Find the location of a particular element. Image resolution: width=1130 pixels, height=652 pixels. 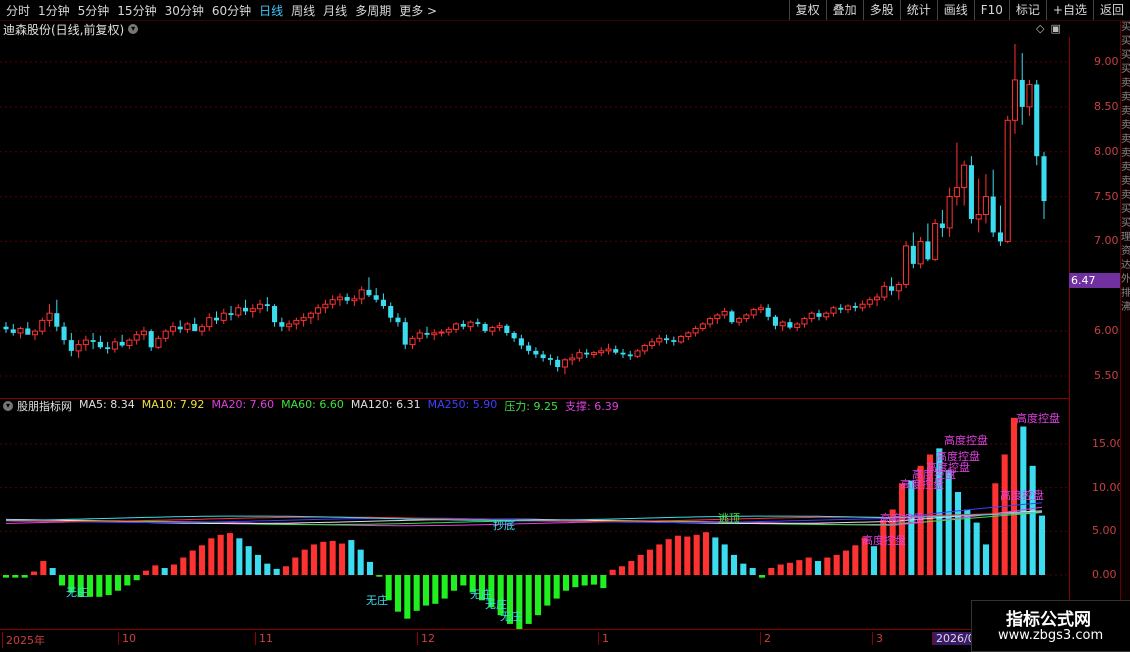

indicator-tick: 0.00 is located at coordinates (1104, 574).